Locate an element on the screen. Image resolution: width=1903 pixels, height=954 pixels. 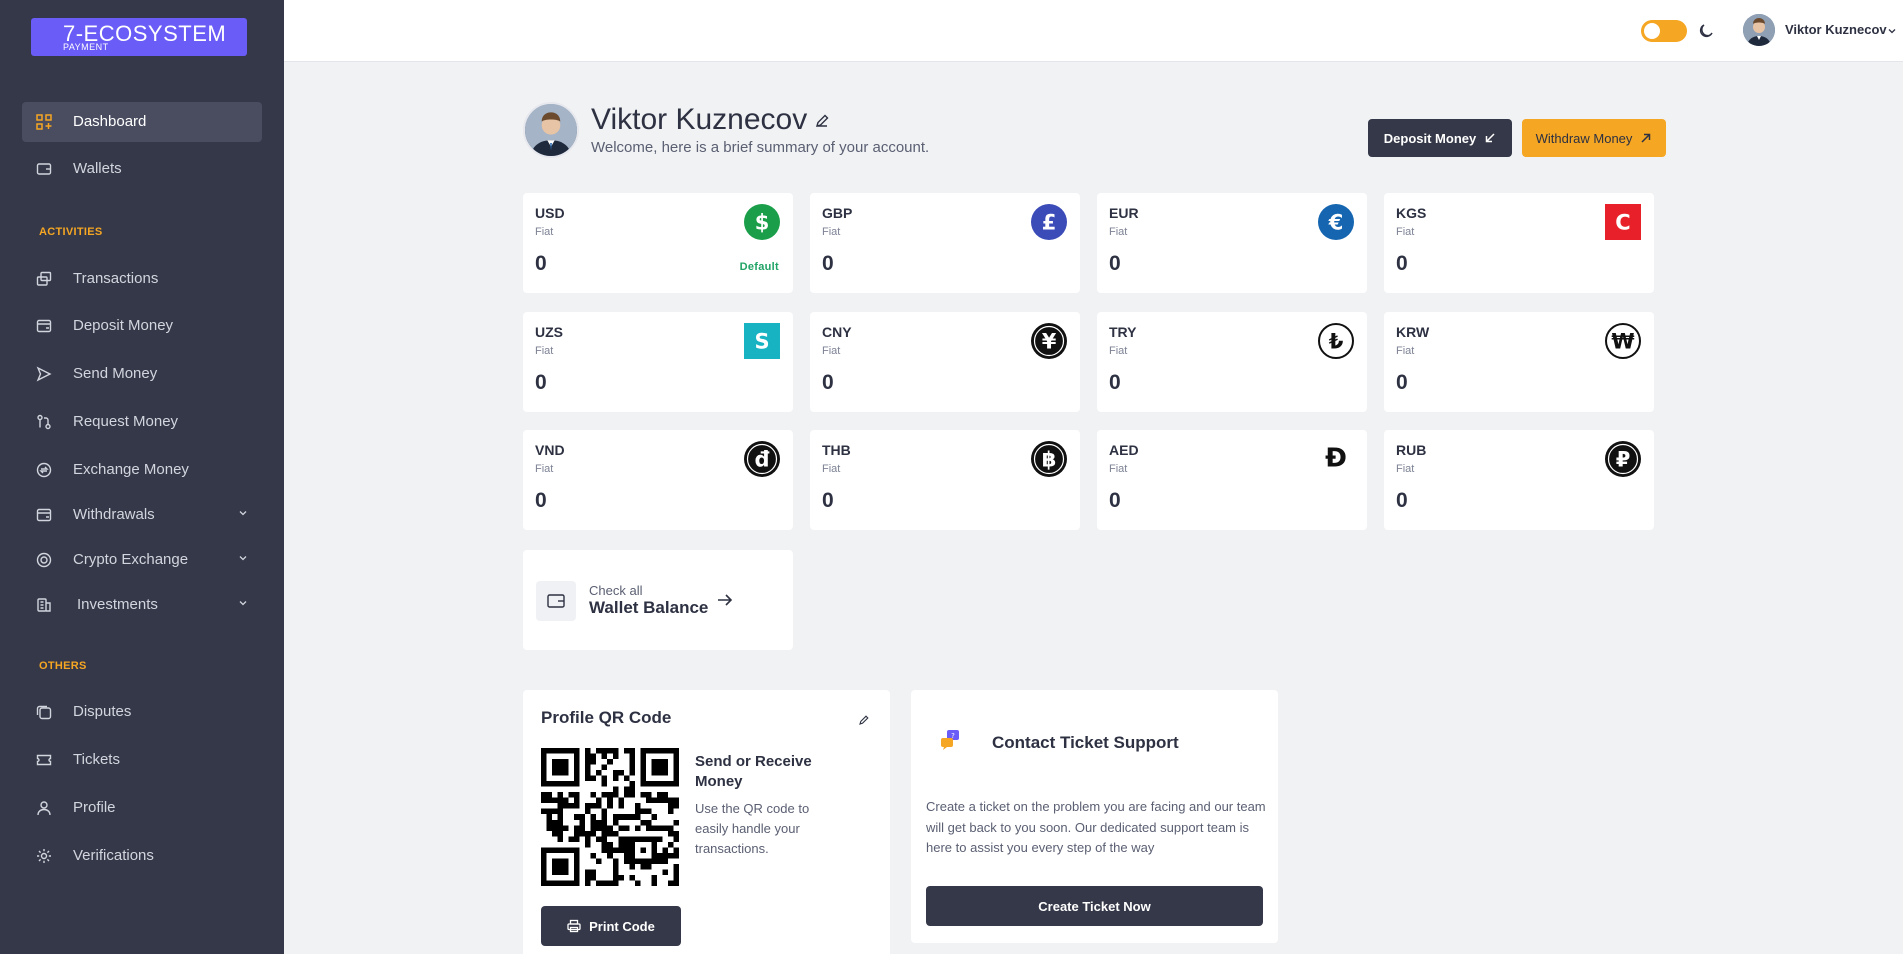
wallet-card-pre: Check all is located at coordinates (616, 590).